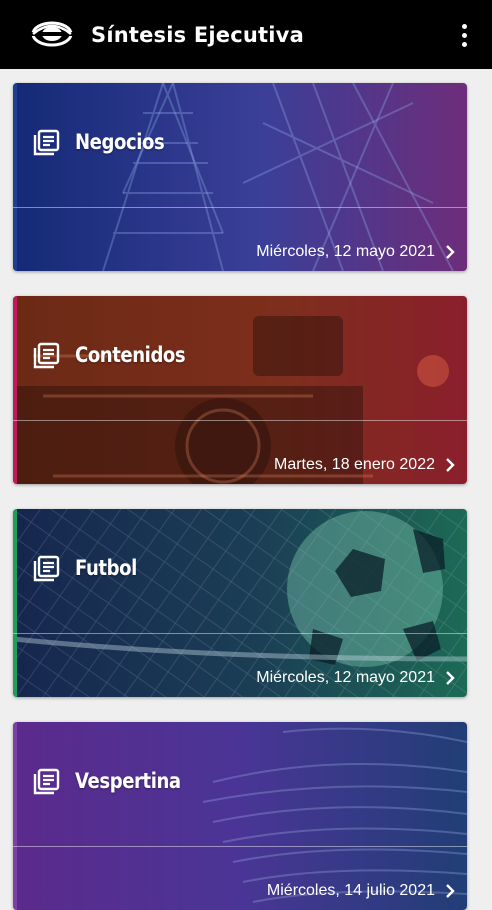 Image resolution: width=492 pixels, height=910 pixels. I want to click on more-vert-icon, so click(464, 35).